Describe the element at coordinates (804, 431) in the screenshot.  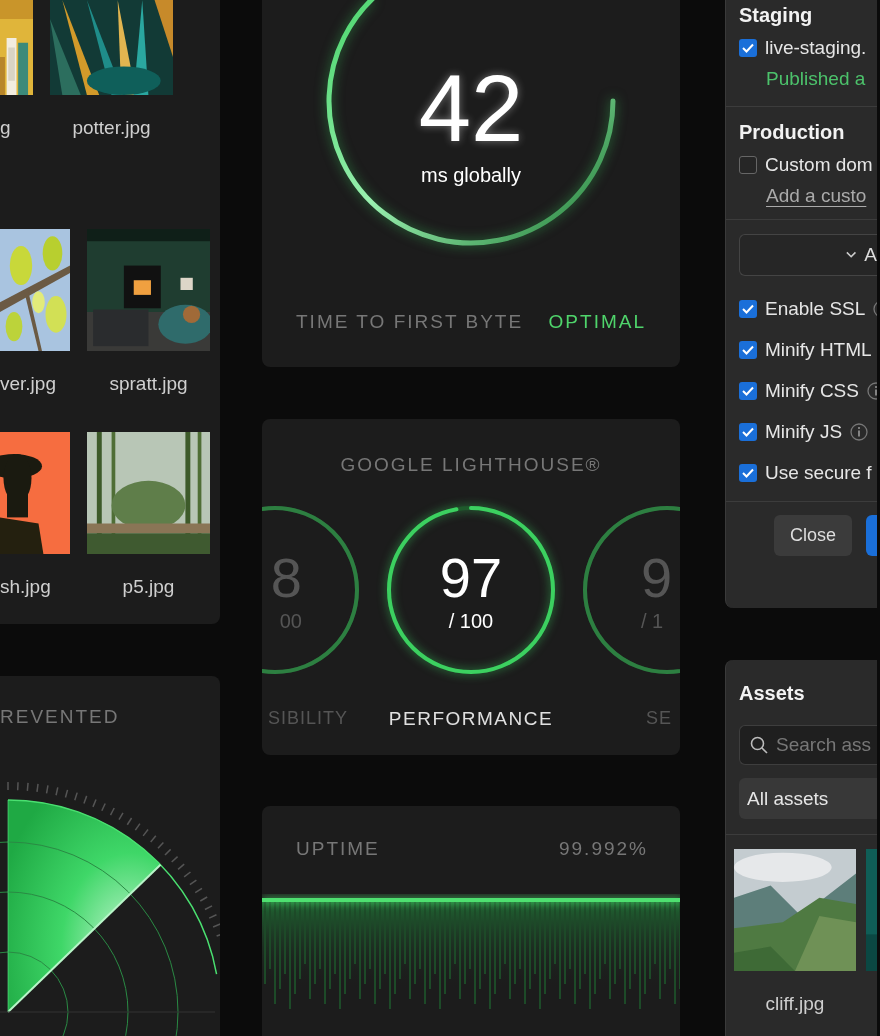
I see `option-label: Minify JS` at that location.